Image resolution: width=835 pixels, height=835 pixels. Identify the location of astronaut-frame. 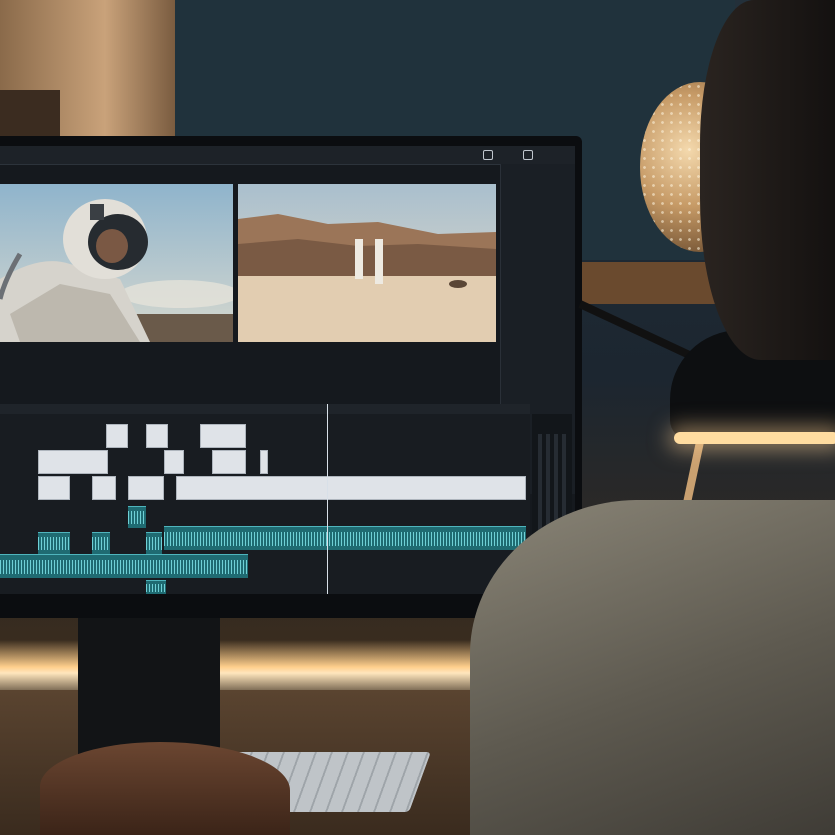
(116, 263).